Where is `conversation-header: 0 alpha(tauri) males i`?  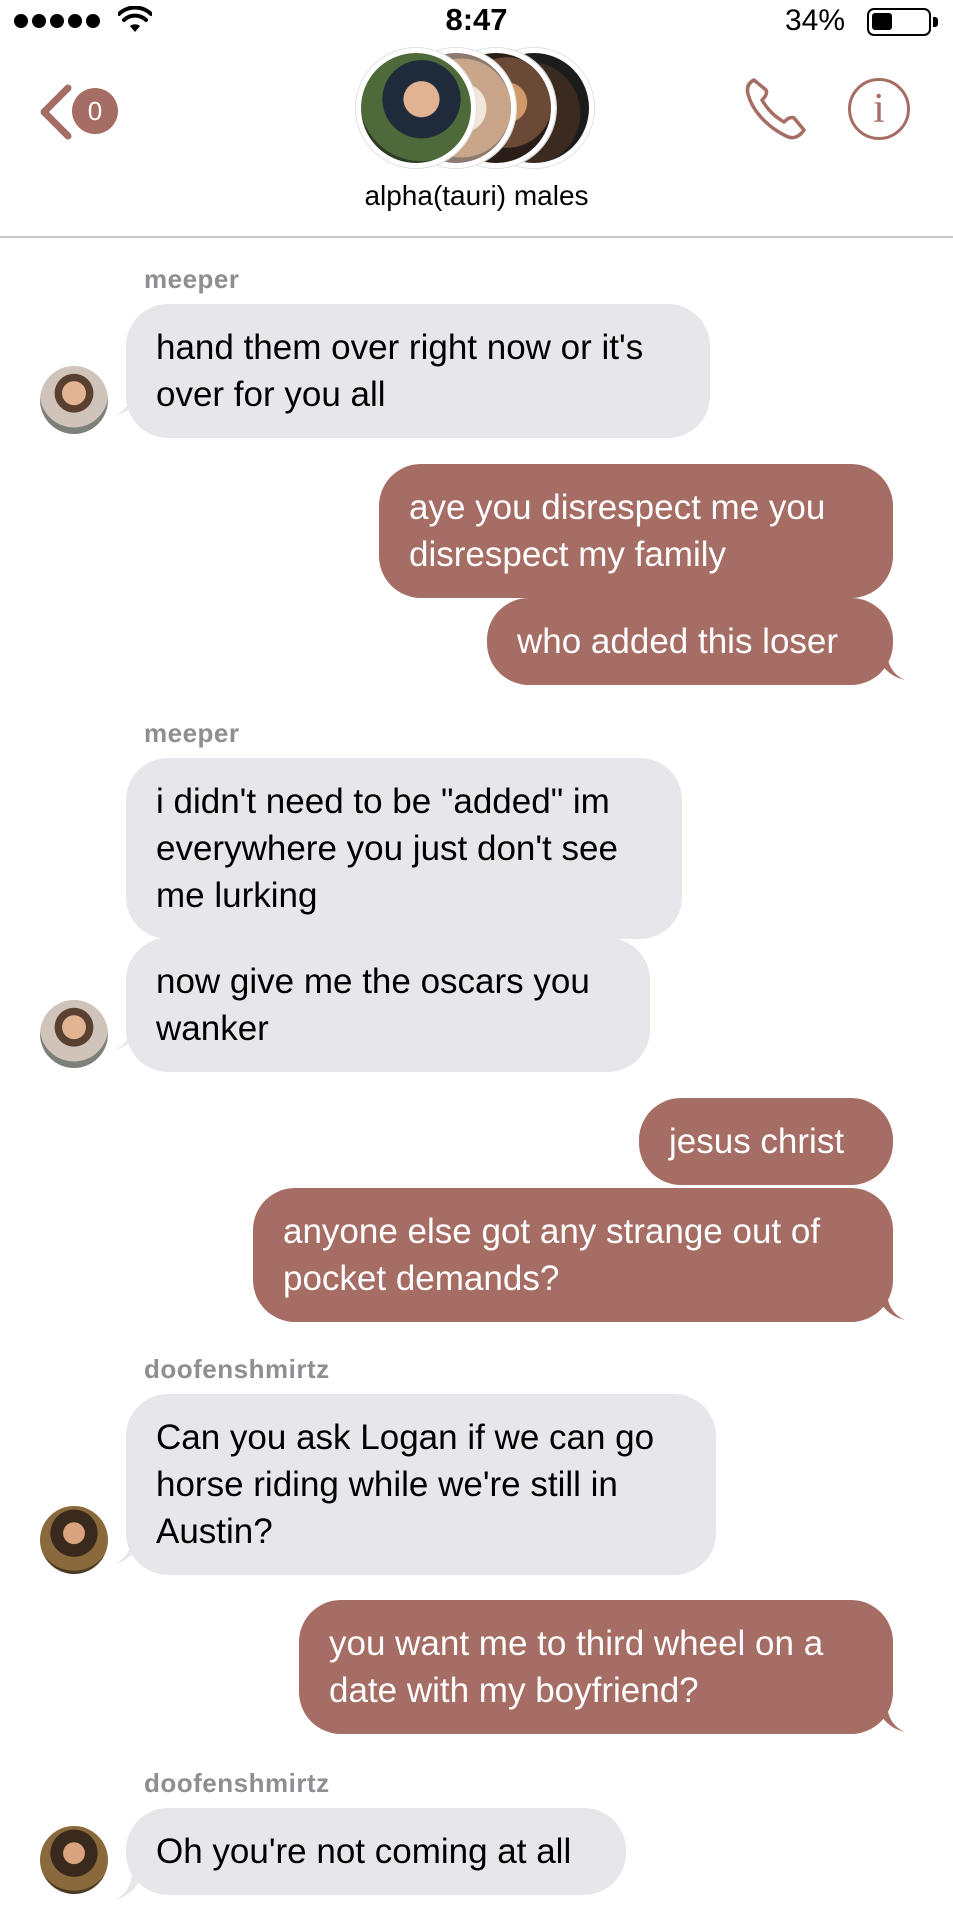 conversation-header: 0 alpha(tauri) males i is located at coordinates (476, 141).